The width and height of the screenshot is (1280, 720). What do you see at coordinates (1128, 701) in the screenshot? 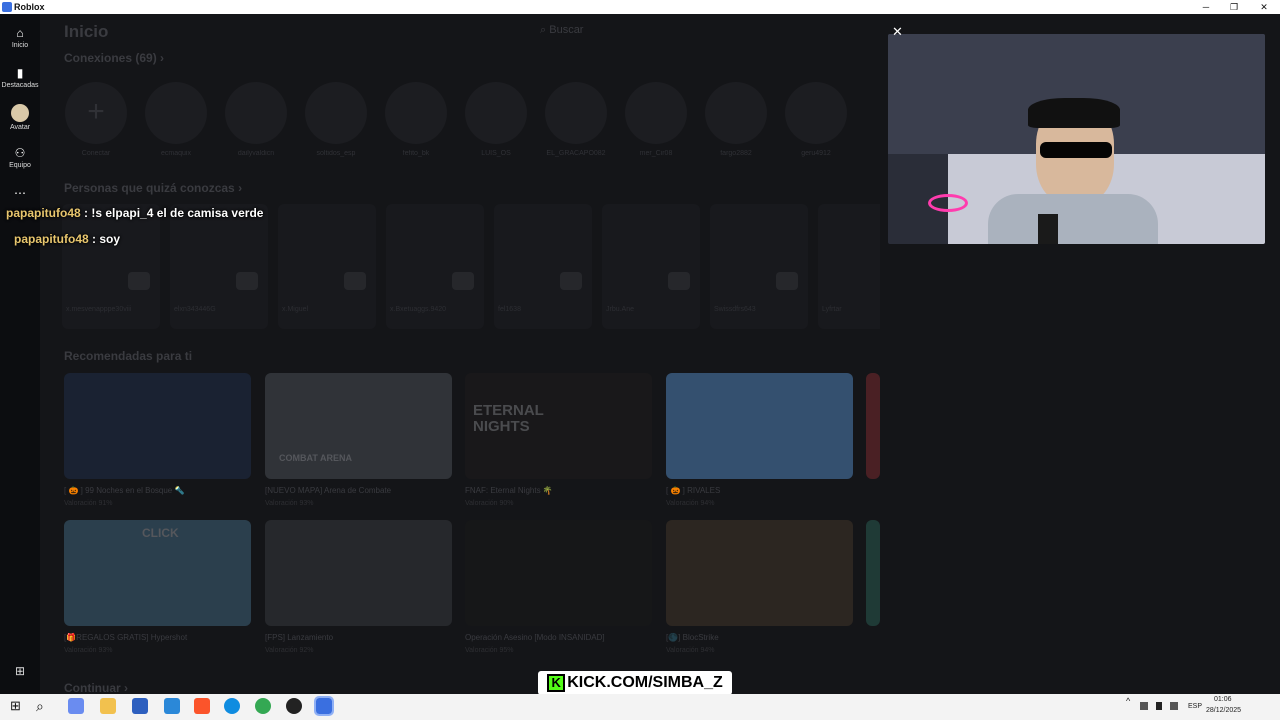
I see `tray-chevron-icon: ^` at bounding box center [1128, 701].